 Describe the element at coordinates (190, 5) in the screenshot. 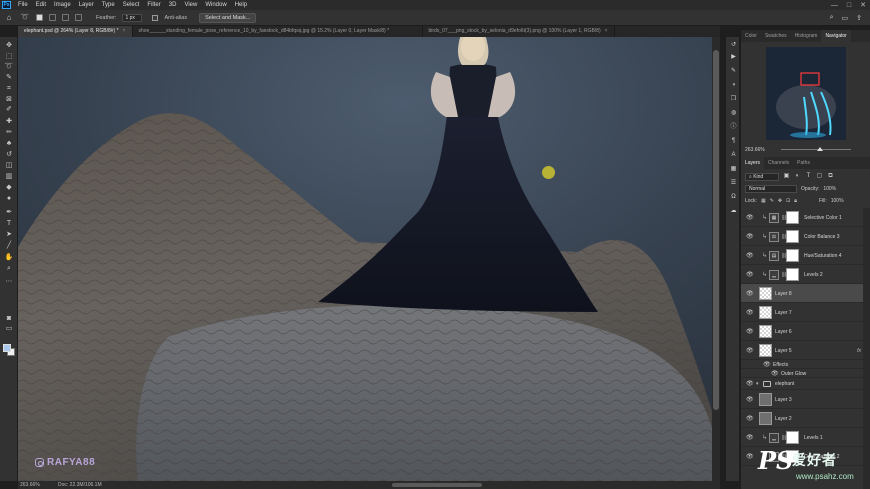

I see `menu-view: View` at that location.